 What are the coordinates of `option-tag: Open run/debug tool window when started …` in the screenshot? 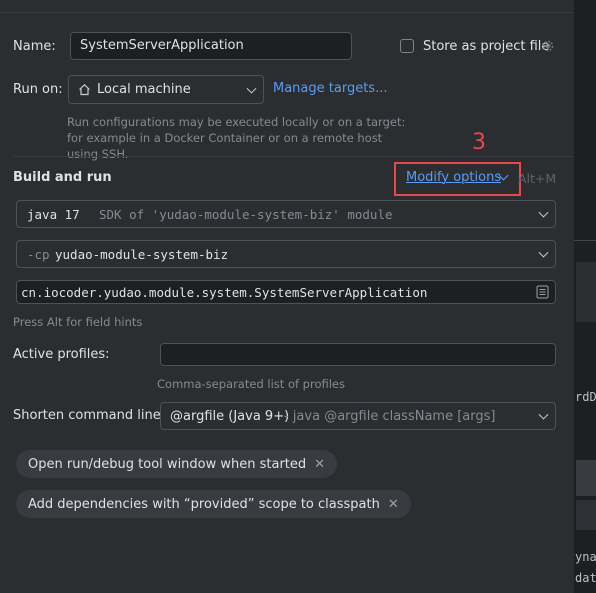 It's located at (177, 464).